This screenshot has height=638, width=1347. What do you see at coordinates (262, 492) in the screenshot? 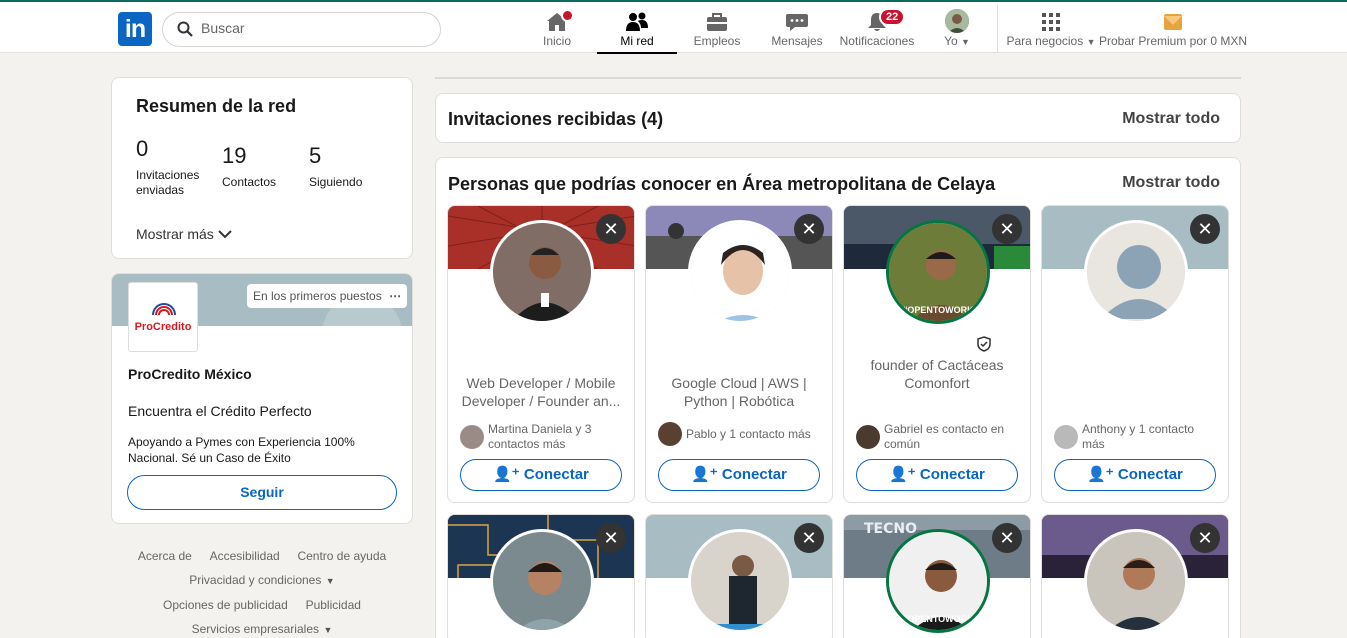
I see `follow-button: Seguir` at bounding box center [262, 492].